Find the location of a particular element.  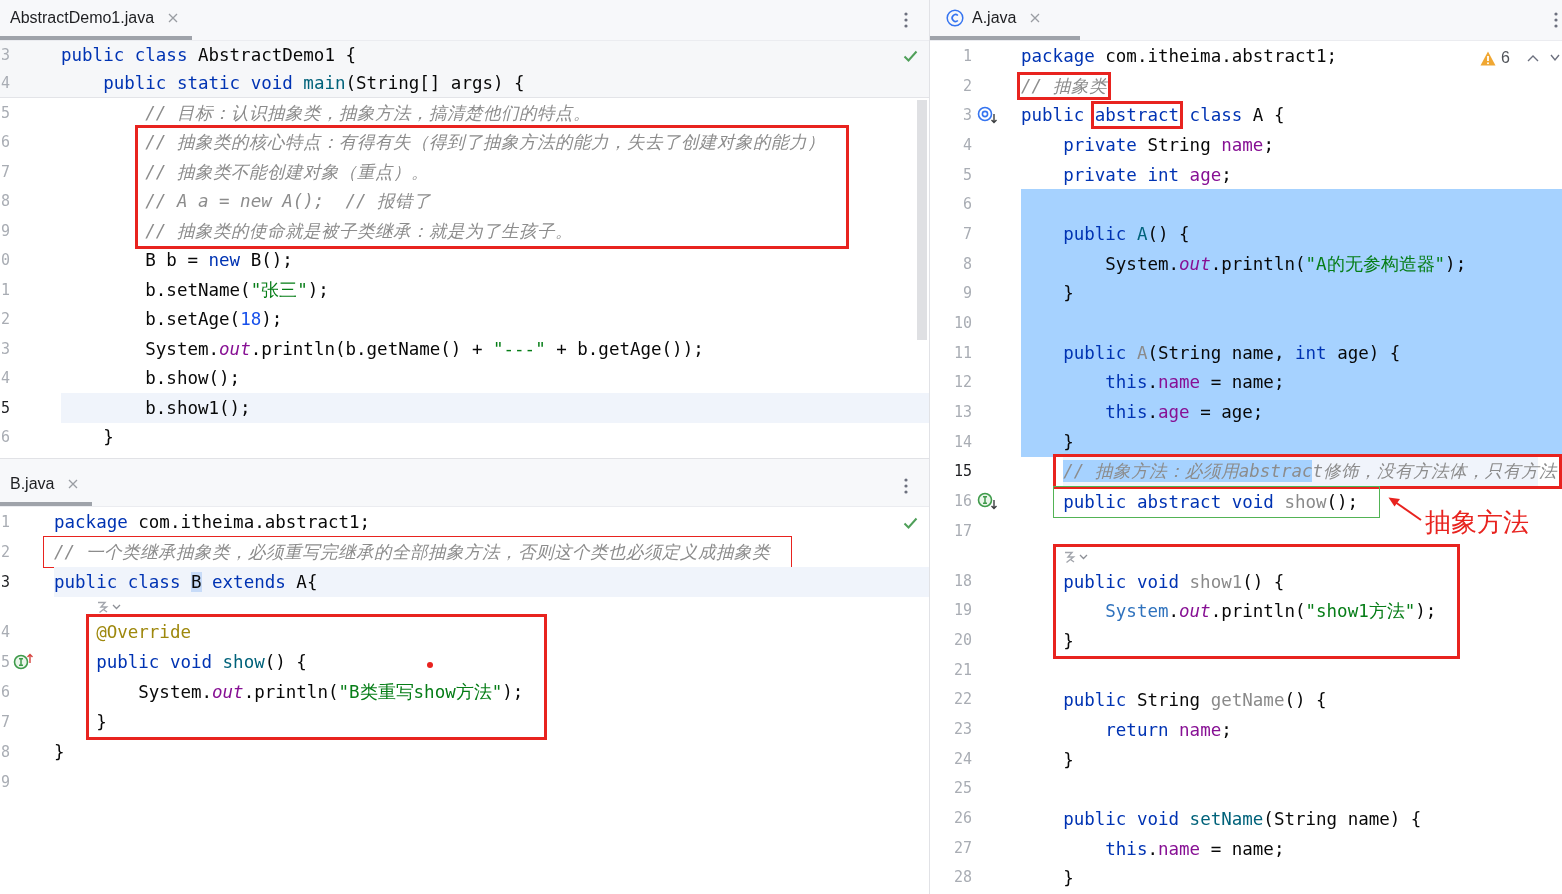

line-number: 1 is located at coordinates (6, 522).